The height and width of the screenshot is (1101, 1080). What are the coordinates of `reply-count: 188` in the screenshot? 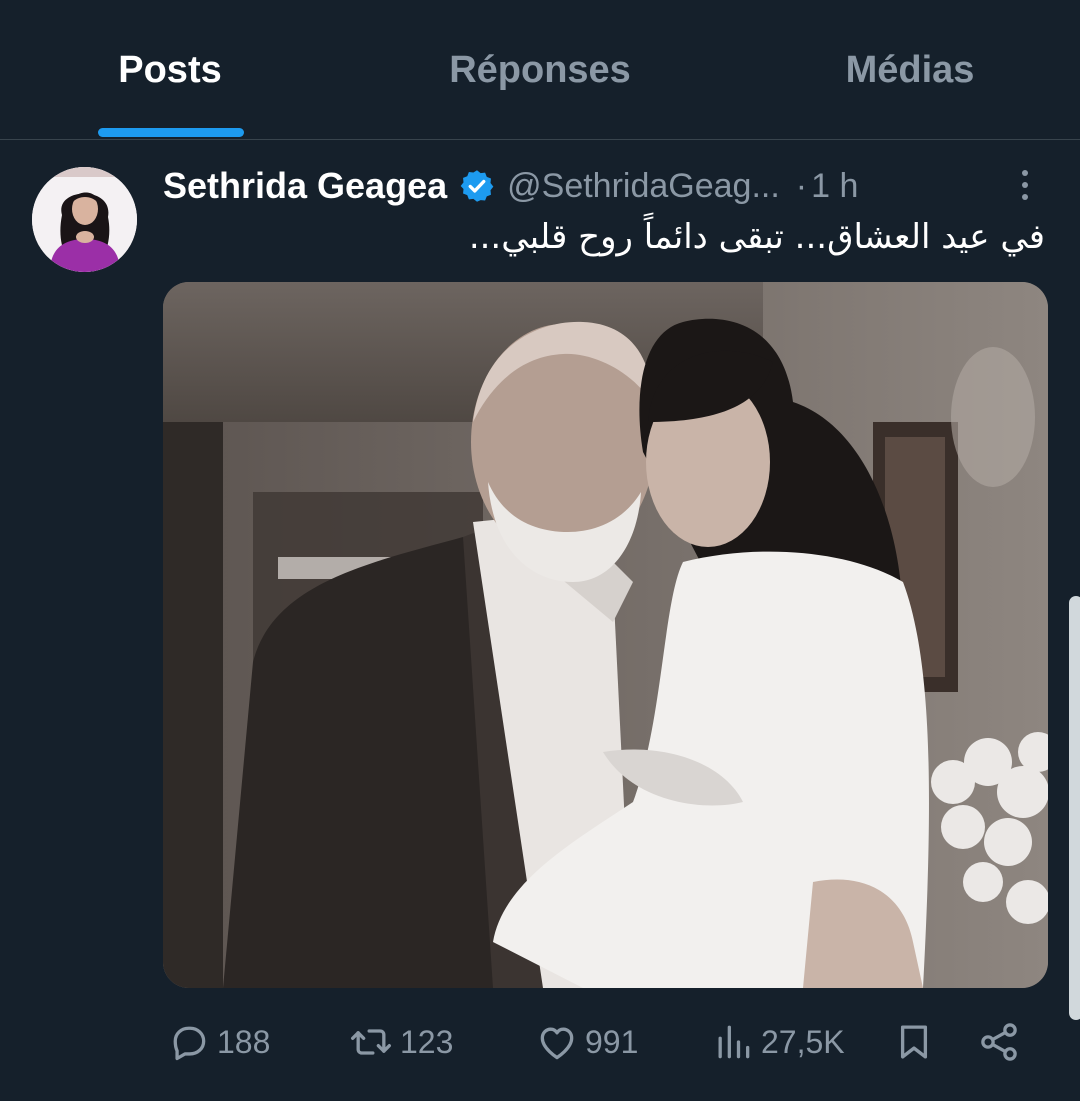 It's located at (244, 1041).